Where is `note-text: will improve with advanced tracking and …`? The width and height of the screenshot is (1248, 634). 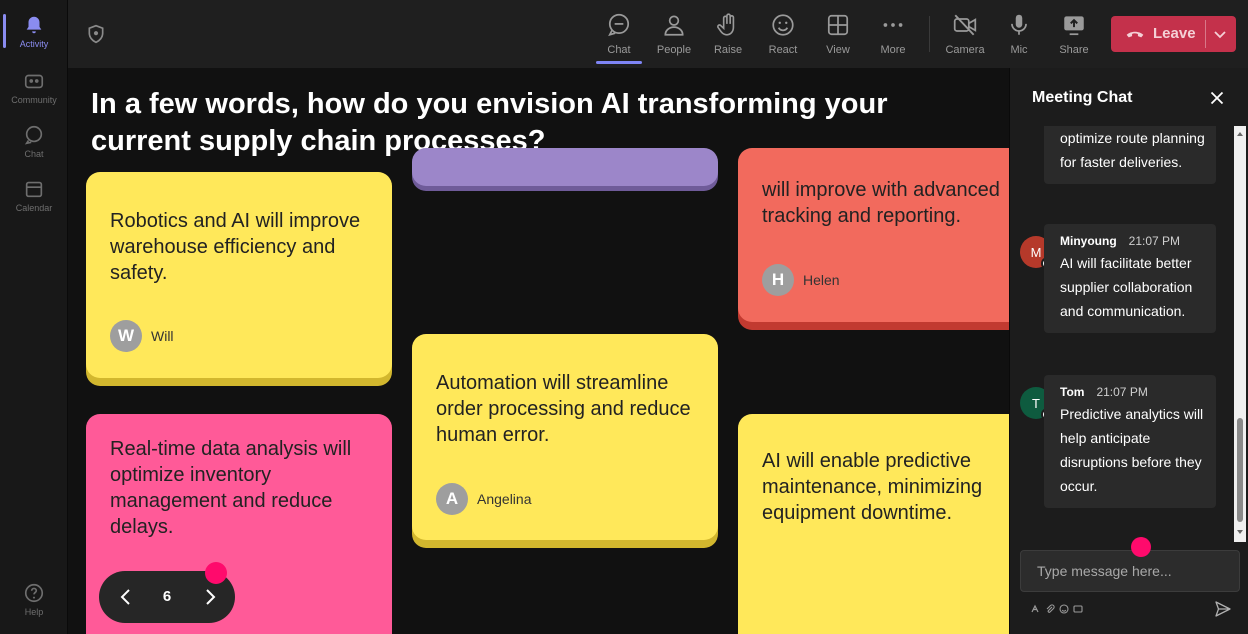 note-text: will improve with advanced tracking and … is located at coordinates (881, 203).